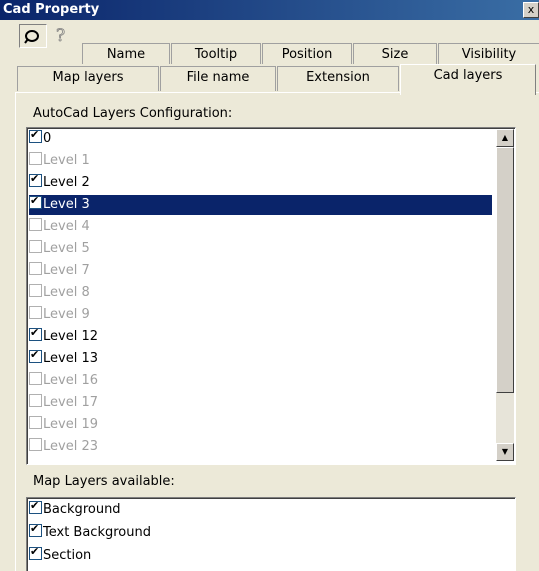 The image size is (539, 571). I want to click on autocad-layer-list-item: Level 2, so click(260, 182).